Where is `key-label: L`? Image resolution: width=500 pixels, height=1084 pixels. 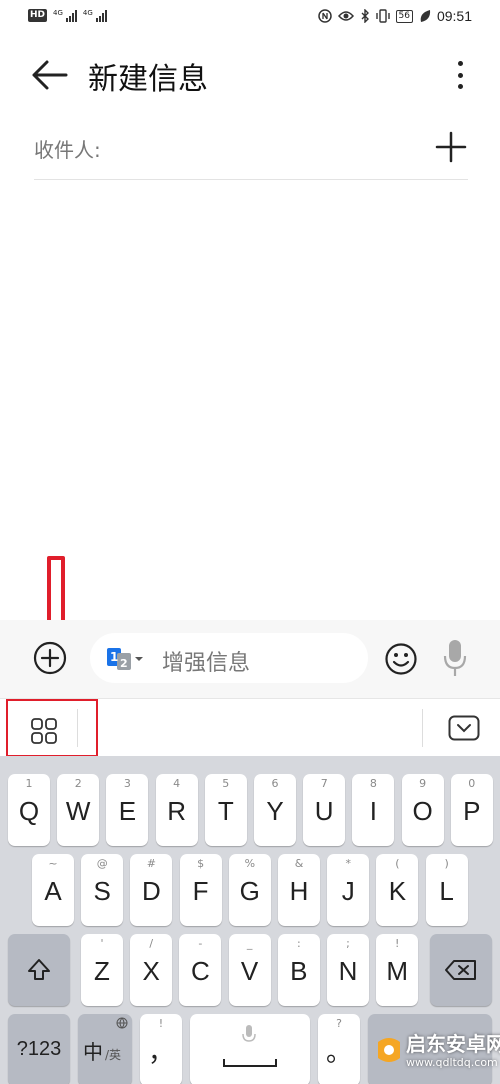
key-label: L is located at coordinates (446, 891).